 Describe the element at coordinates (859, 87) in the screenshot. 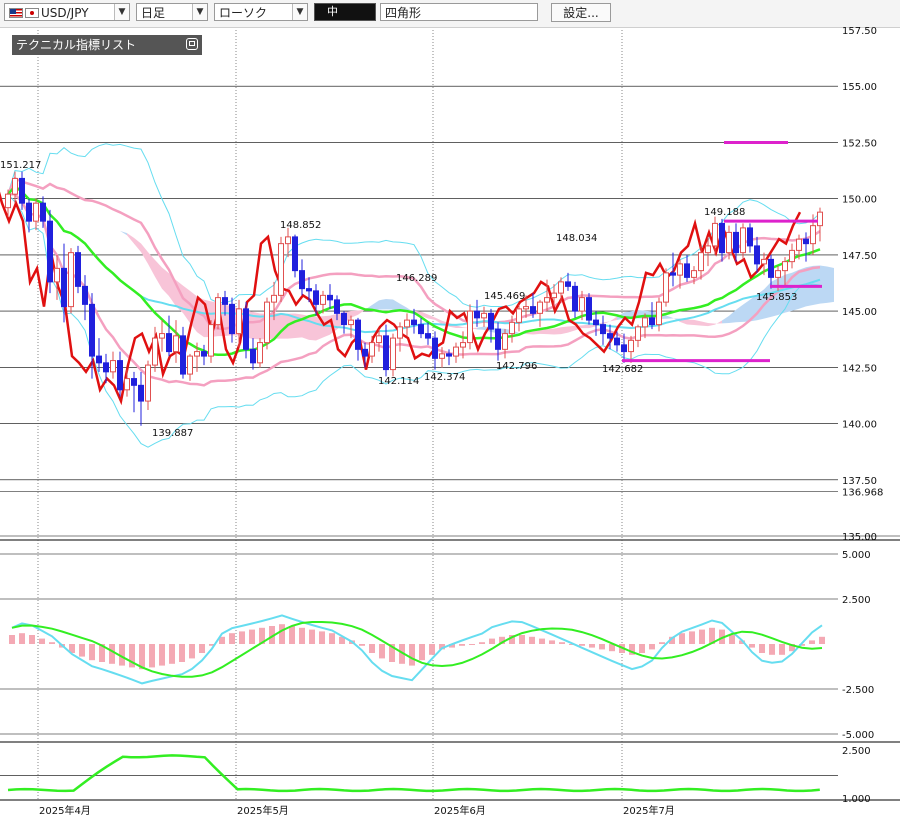

I see `price-axis-label: 155.00` at that location.